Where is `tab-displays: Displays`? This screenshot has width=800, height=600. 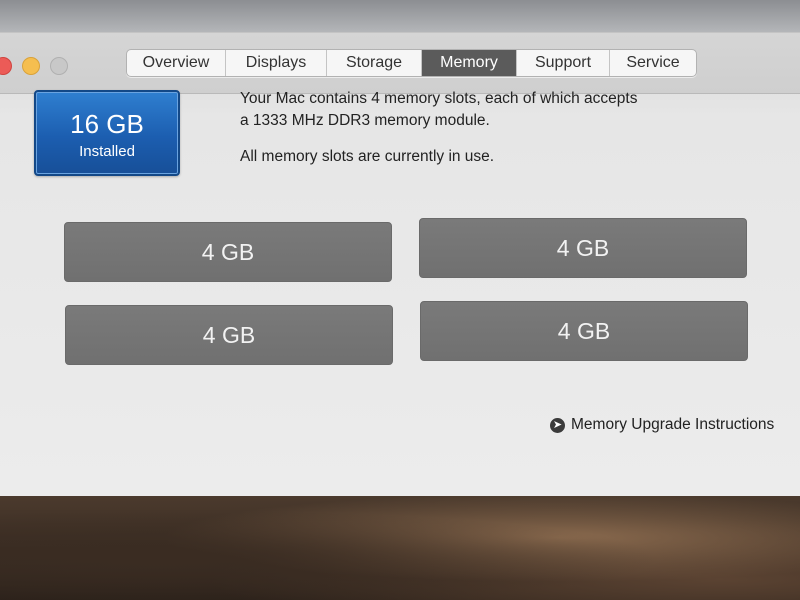
tab-displays: Displays is located at coordinates (276, 63).